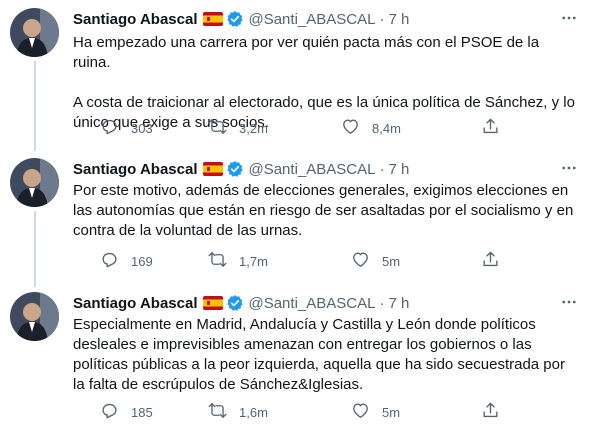 The width and height of the screenshot is (592, 429). What do you see at coordinates (290, 128) in the screenshot?
I see `tweet-actions: 303 3,2m 8,4m` at bounding box center [290, 128].